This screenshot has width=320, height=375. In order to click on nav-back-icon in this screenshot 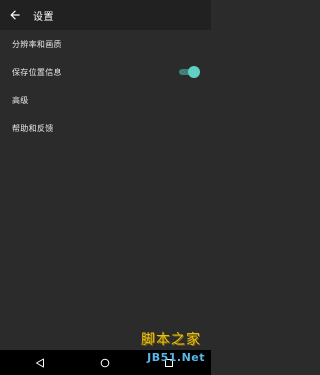, I will do `click(40, 363)`.